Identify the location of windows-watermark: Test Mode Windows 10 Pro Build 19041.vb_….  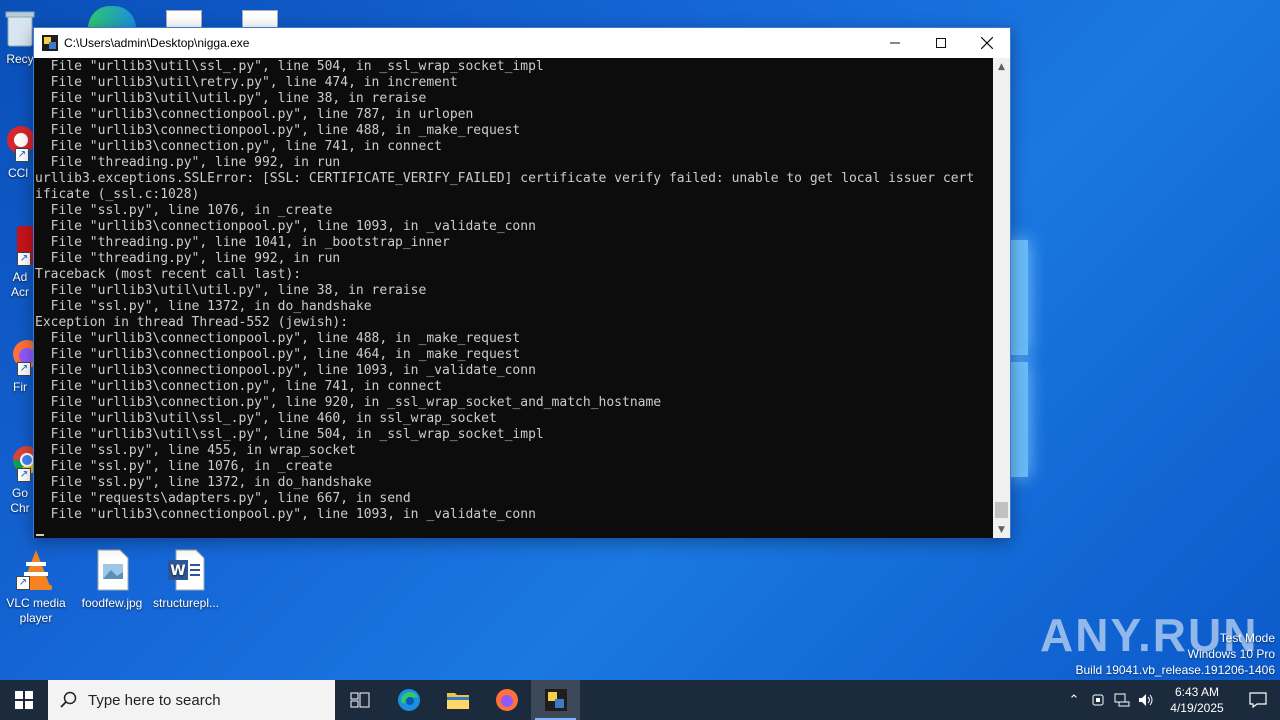
(1176, 654).